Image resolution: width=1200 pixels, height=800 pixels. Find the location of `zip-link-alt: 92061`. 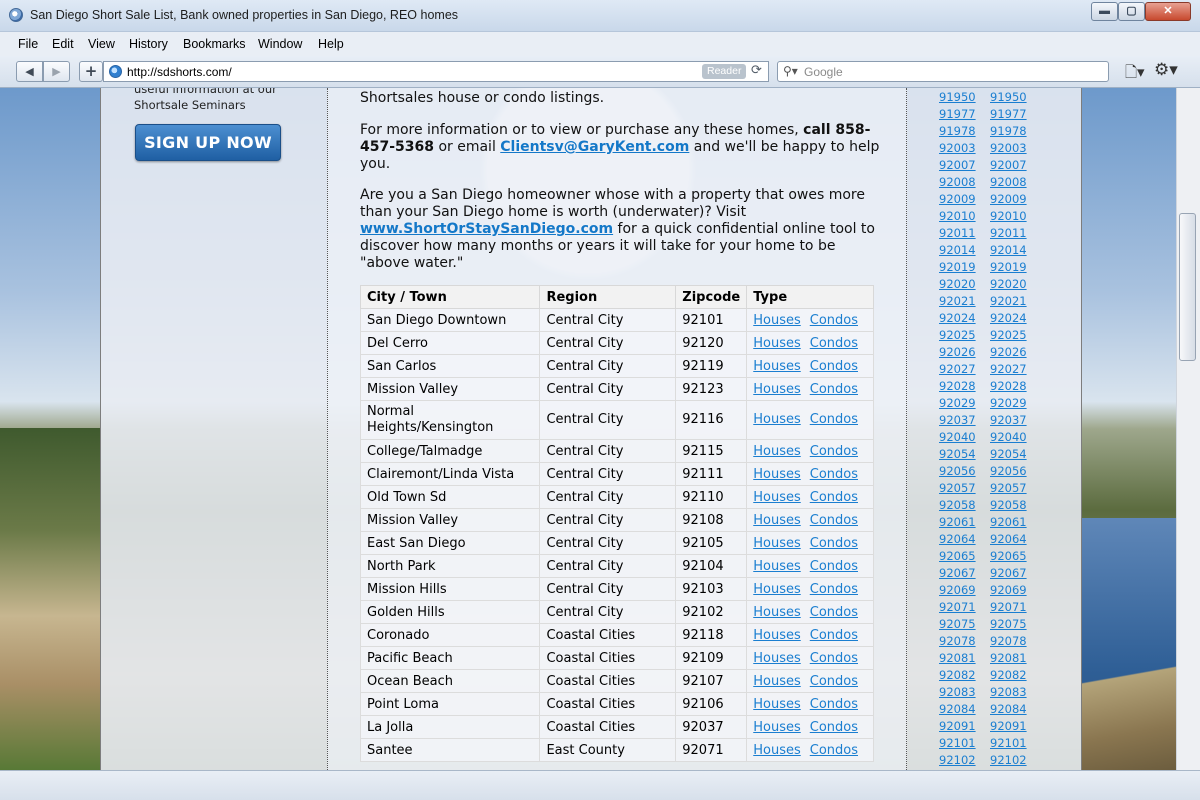

zip-link-alt: 92061 is located at coordinates (1015, 522).